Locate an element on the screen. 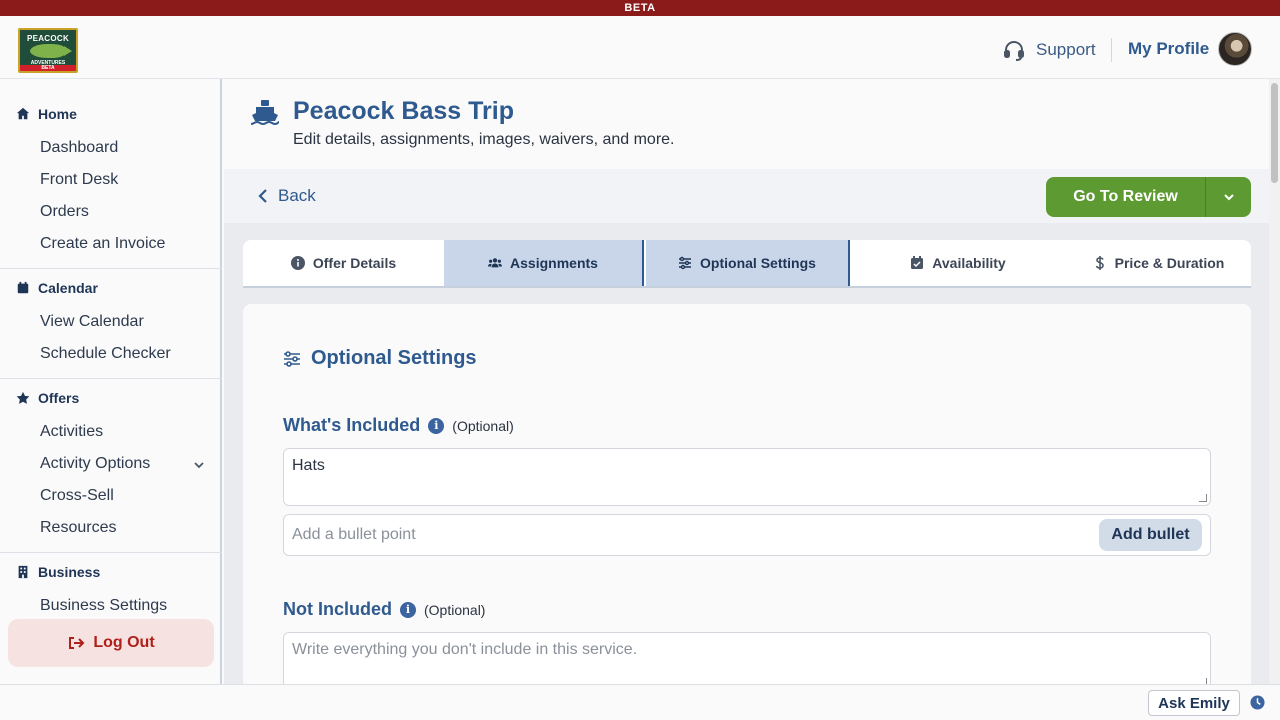 This screenshot has width=1280, height=720. company-logo: PEACOCK ADVENTURES BETA is located at coordinates (48, 50).